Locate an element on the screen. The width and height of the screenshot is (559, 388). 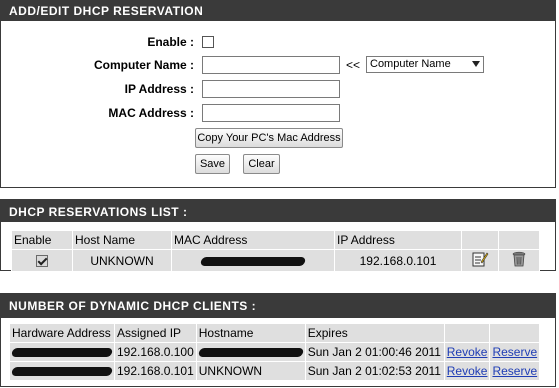
col-mac-address: MAC Address is located at coordinates (253, 240).